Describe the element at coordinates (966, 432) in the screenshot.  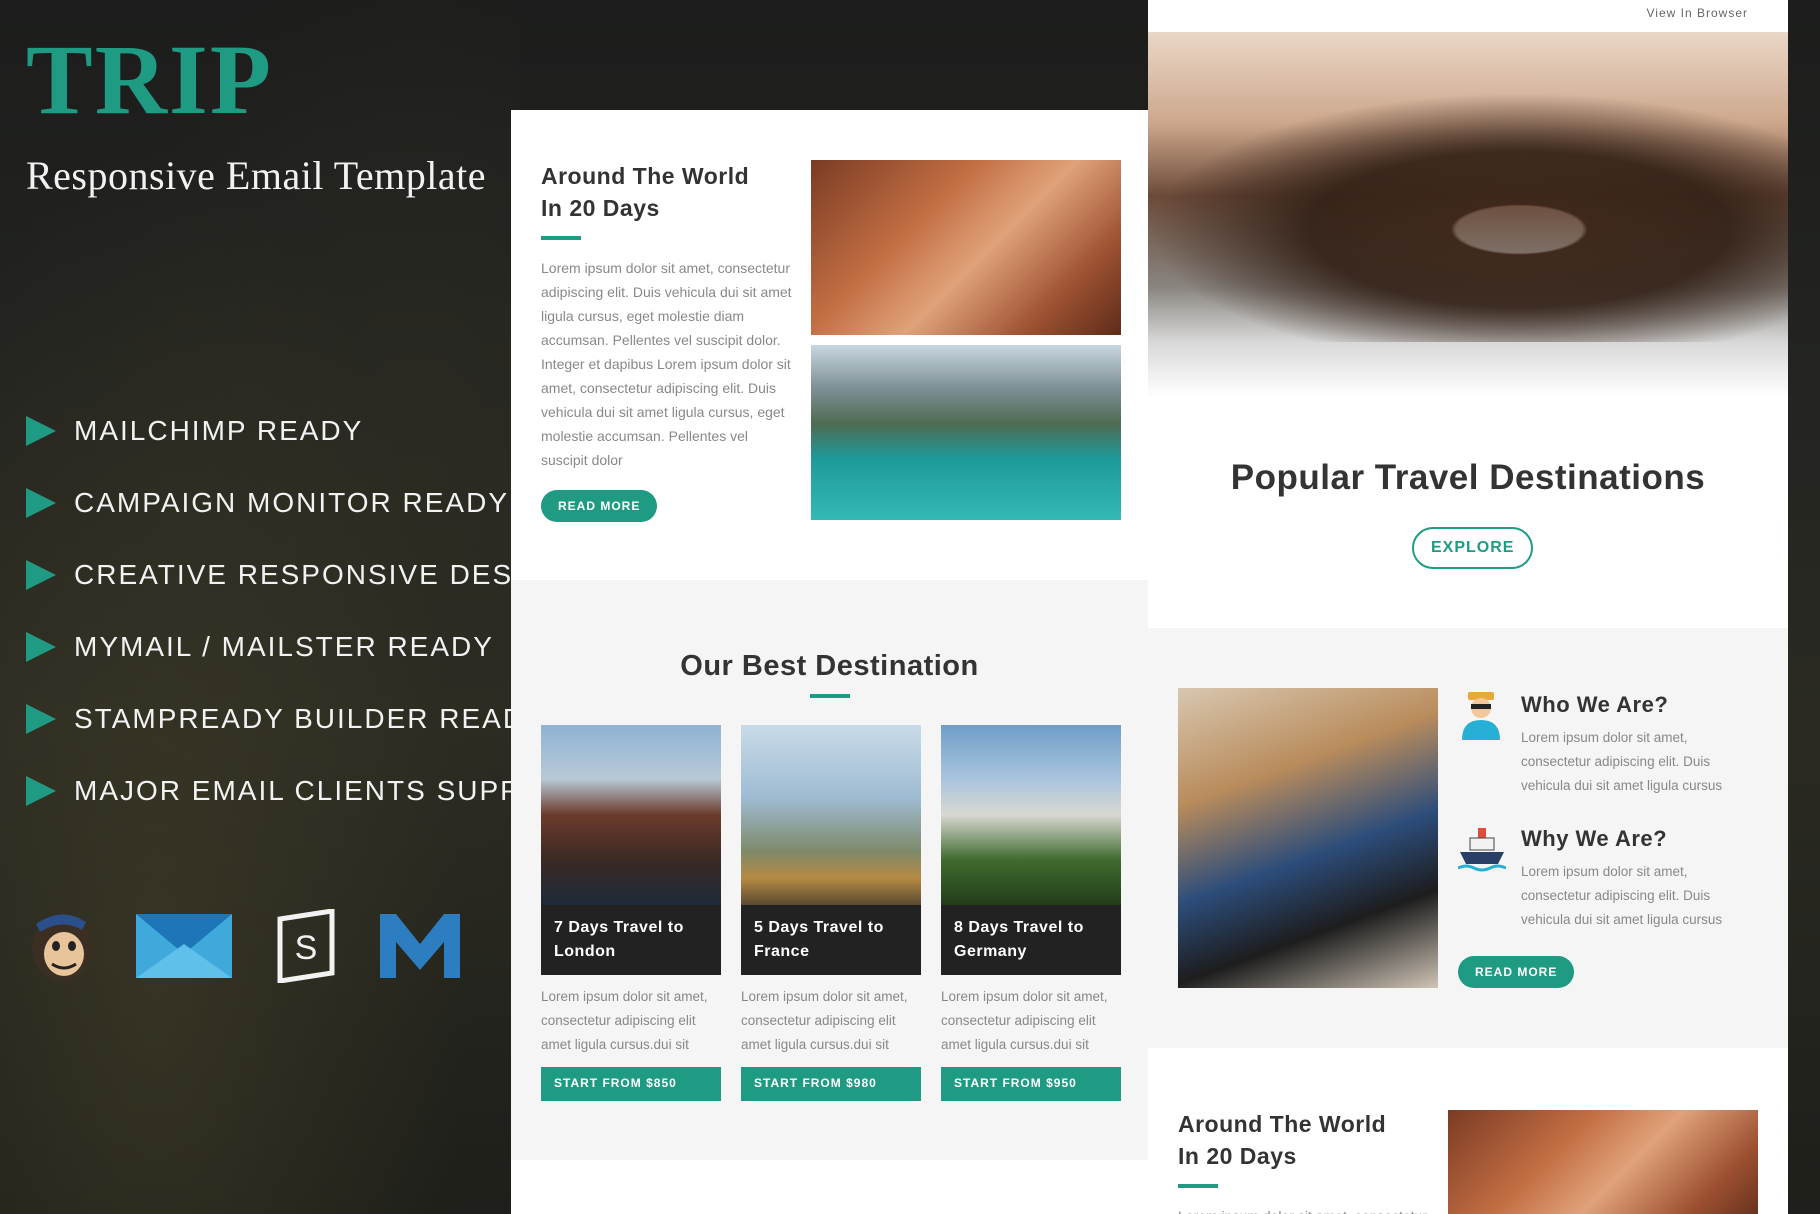
I see `lake-boat-image` at that location.